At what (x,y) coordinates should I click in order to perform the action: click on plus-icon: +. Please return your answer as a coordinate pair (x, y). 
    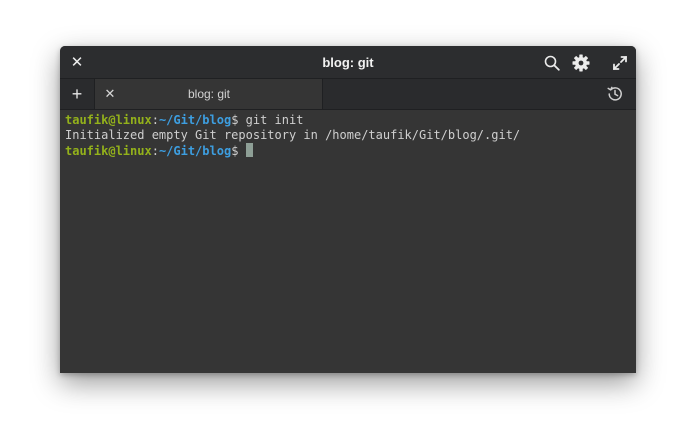
    Looking at the image, I should click on (77, 93).